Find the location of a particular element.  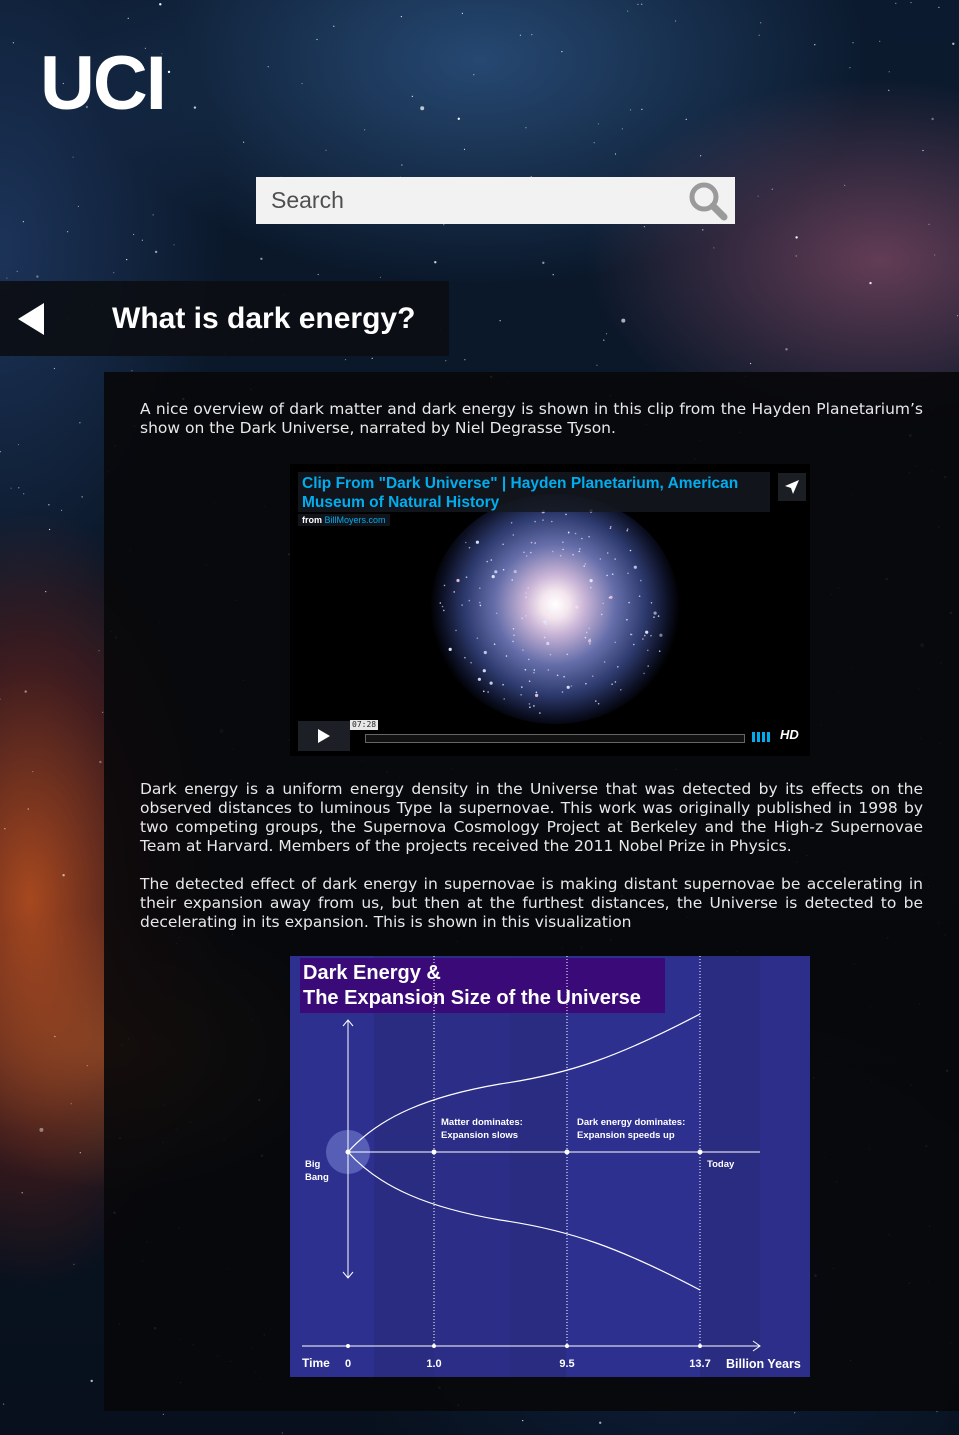

share-button is located at coordinates (792, 487).